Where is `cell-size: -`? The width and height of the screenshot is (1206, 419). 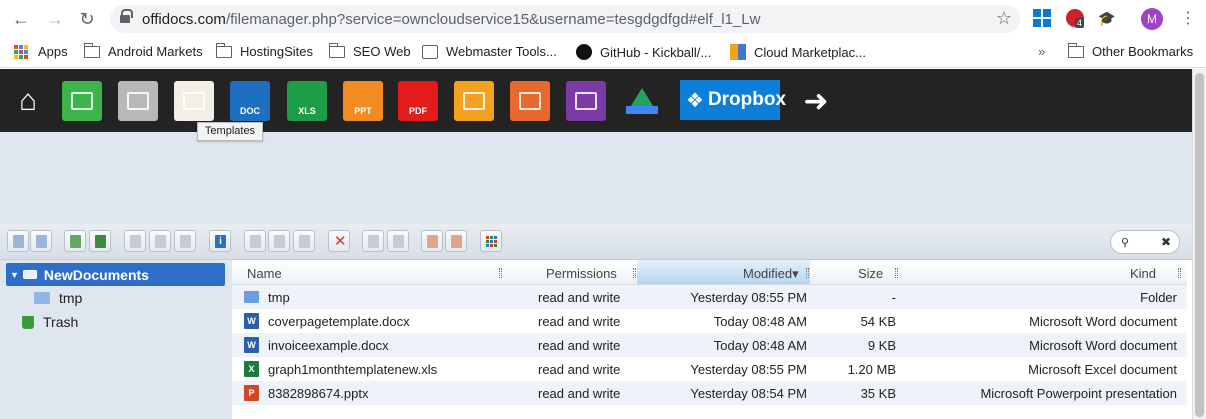 cell-size: - is located at coordinates (893, 297).